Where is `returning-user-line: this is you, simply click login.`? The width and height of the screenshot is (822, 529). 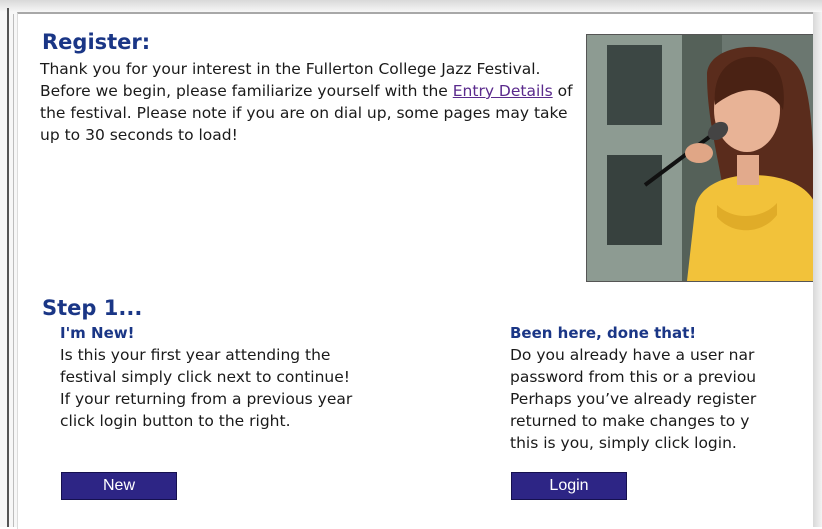
returning-user-line: this is you, simply click login. is located at coordinates (623, 443).